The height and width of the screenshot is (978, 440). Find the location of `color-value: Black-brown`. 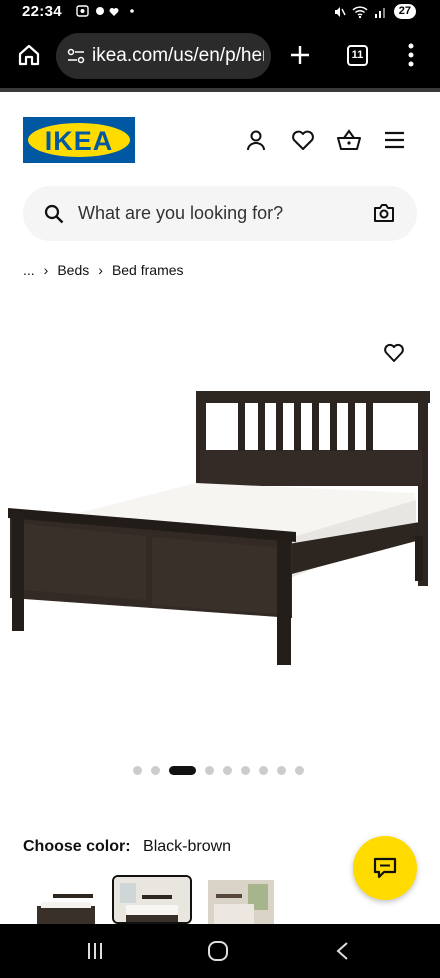

color-value: Black-brown is located at coordinates (187, 846).